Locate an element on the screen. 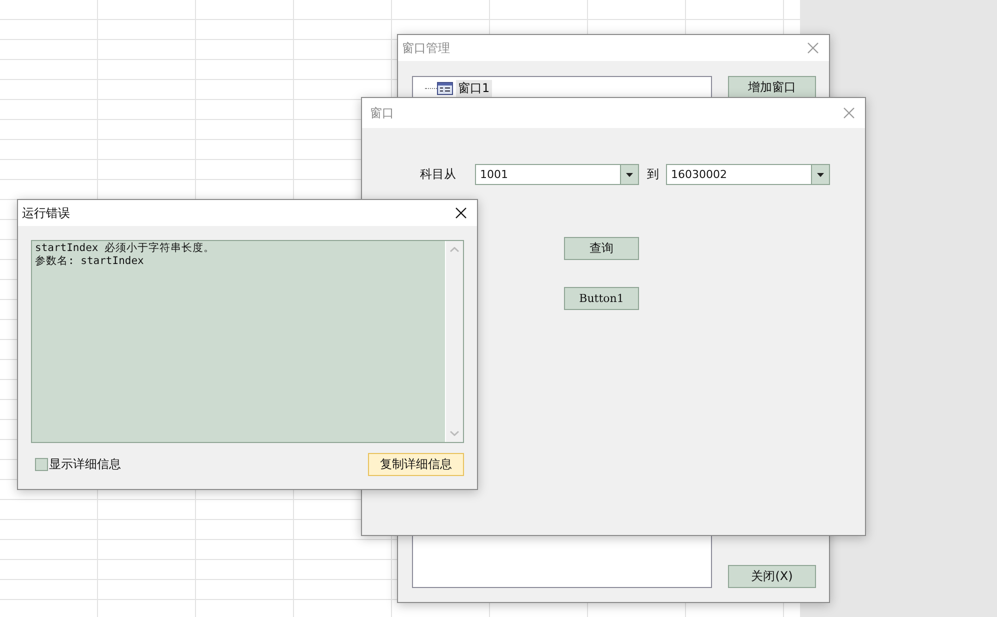  close-icon is located at coordinates (461, 213).